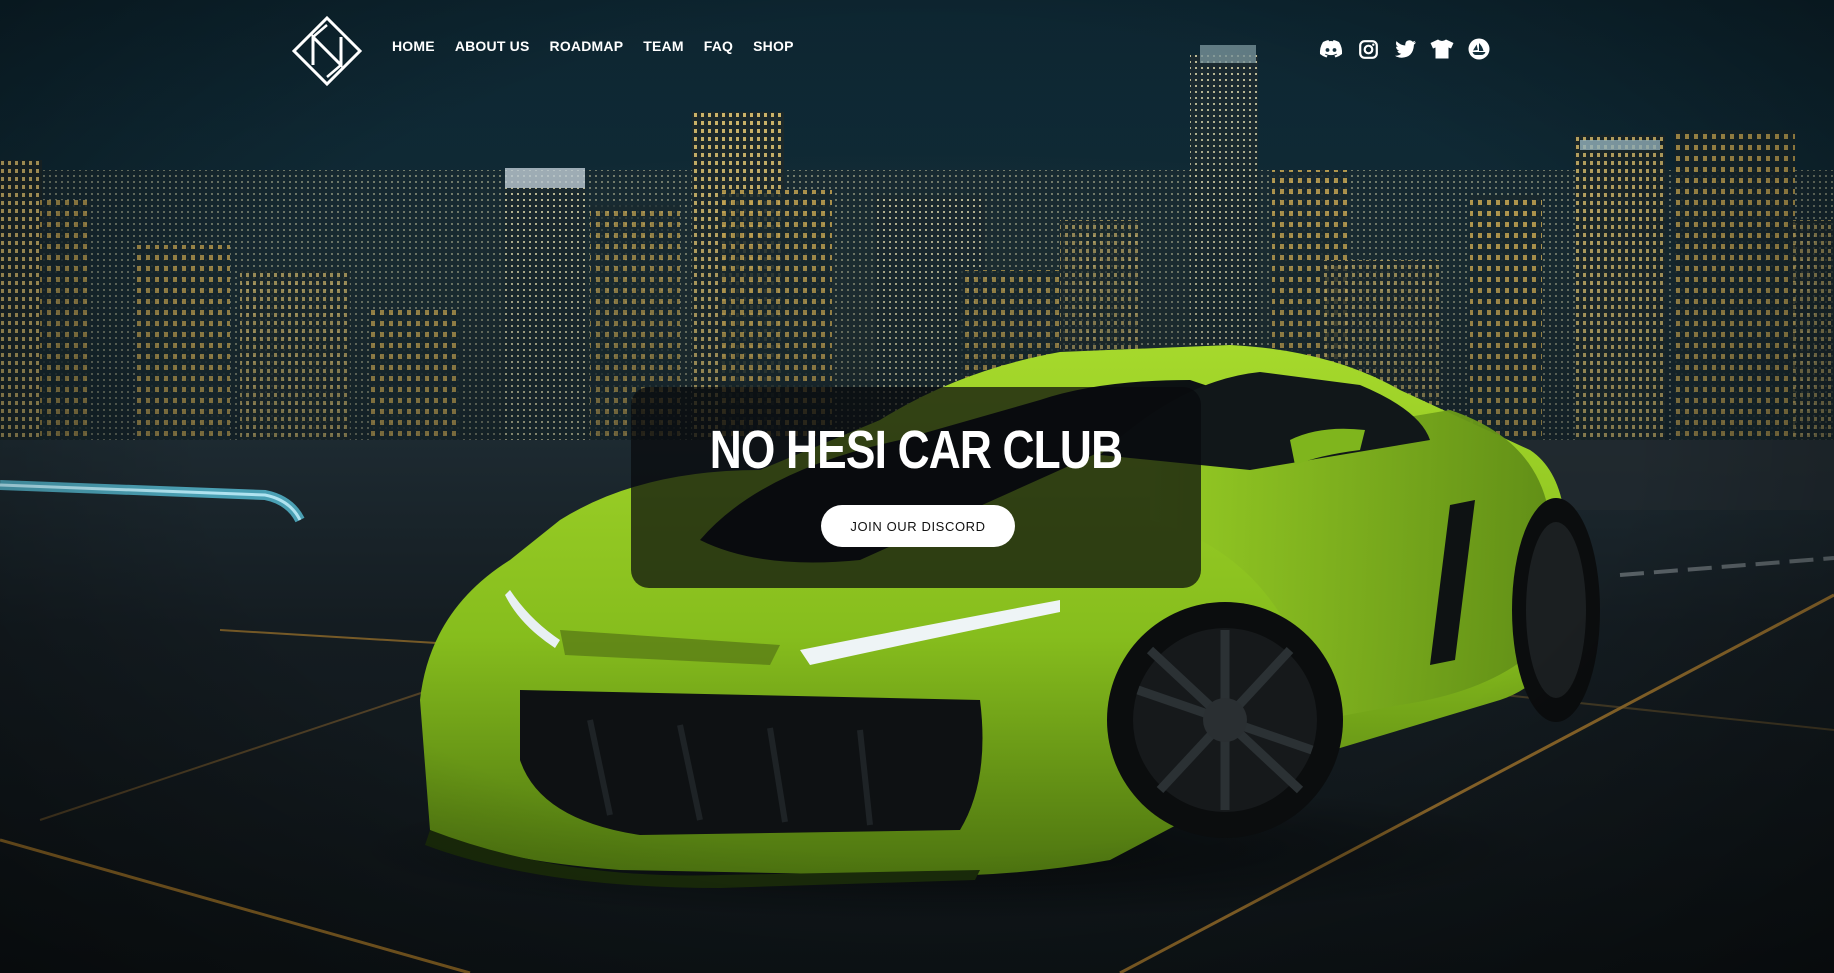 The height and width of the screenshot is (973, 1834). What do you see at coordinates (492, 46) in the screenshot?
I see `nav-about-us: ABOUT US` at bounding box center [492, 46].